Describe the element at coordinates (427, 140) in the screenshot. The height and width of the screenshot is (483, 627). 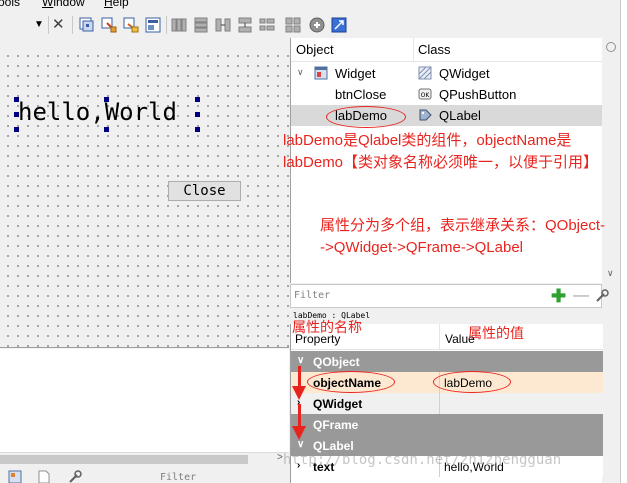
I see `annotation-line: labDemo是Qlabel类的组件，objectName是` at that location.